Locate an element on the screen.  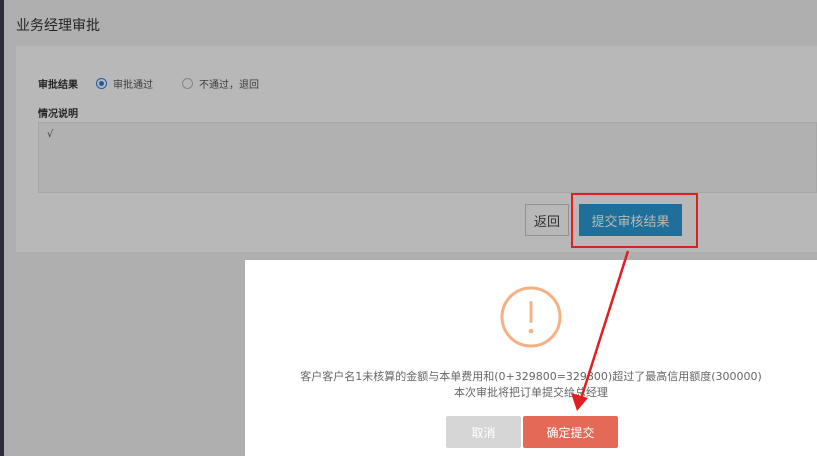
warning-icon is located at coordinates (531, 317).